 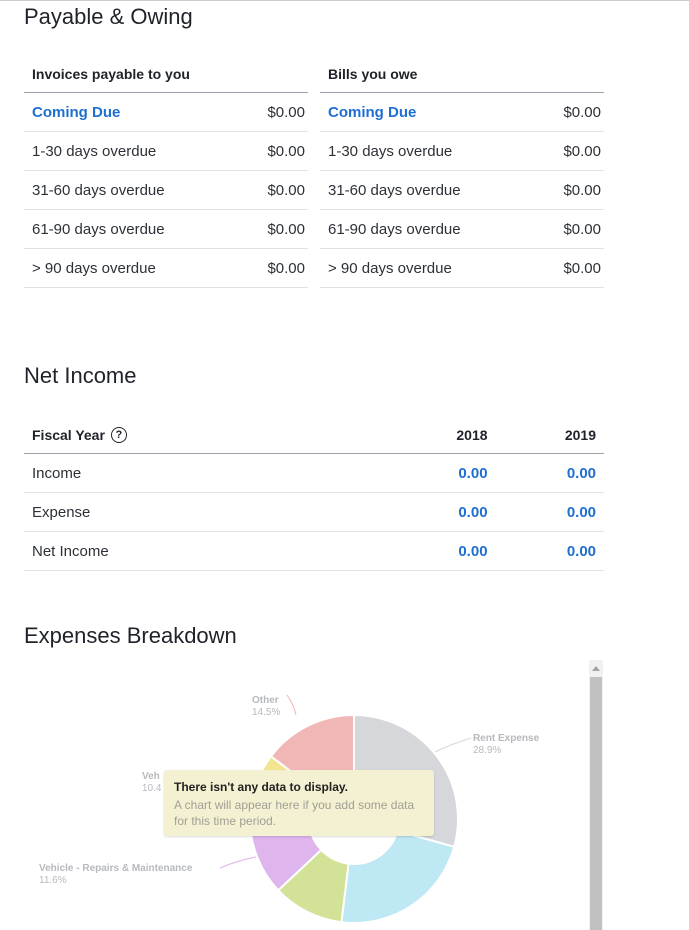 I want to click on slice-percent: 11.6%, so click(x=53, y=880).